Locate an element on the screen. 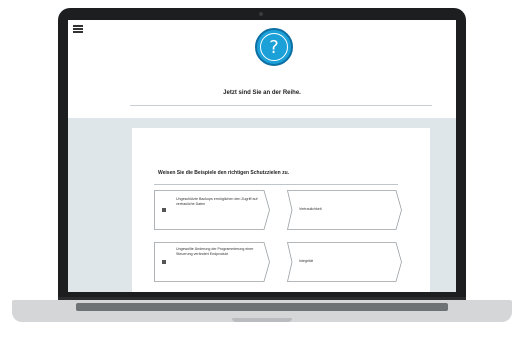 This screenshot has height=354, width=524. question-mark-glyph: ? is located at coordinates (274, 47).